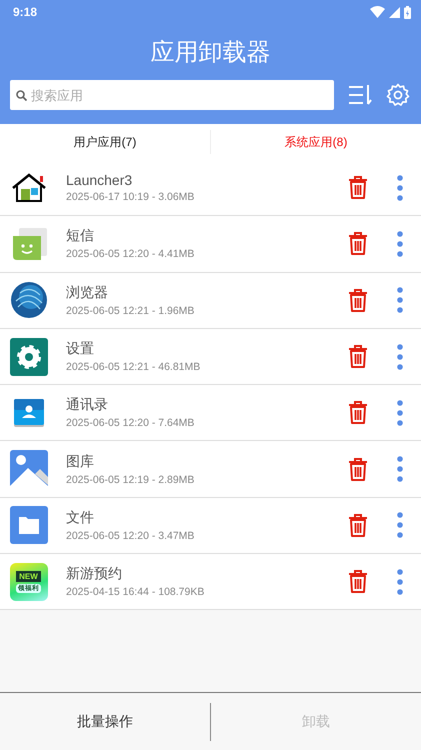  Describe the element at coordinates (130, 254) in the screenshot. I see `app-details: 2025-06-05 12:20 - 4.41MB` at that location.